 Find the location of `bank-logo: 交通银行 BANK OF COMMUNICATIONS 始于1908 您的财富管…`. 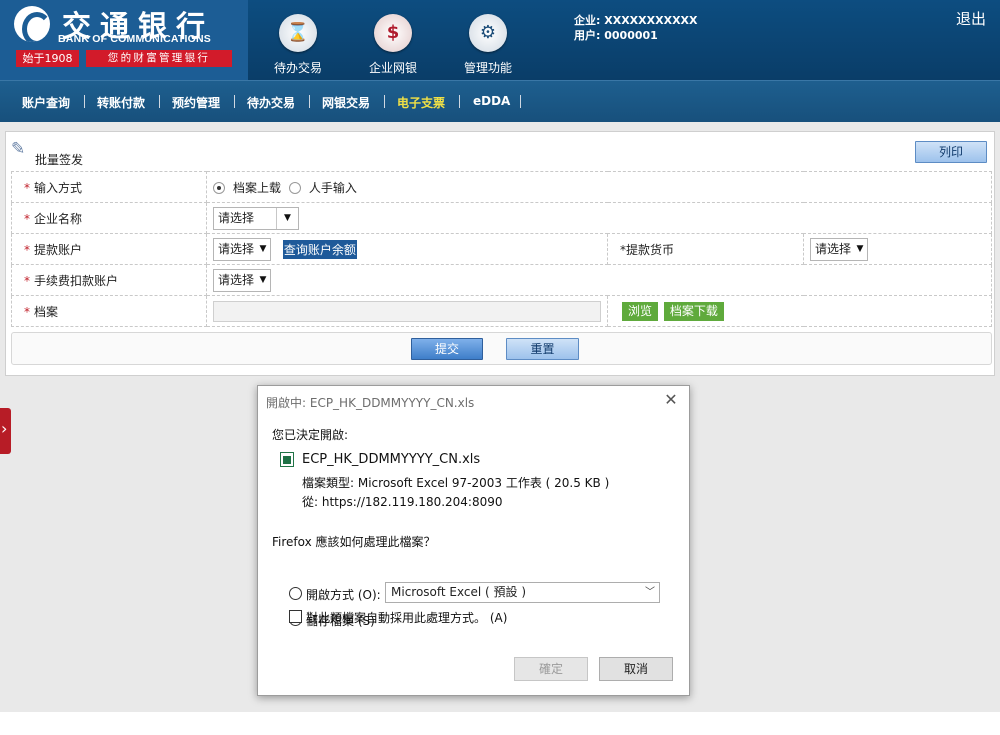

bank-logo: 交通银行 BANK OF COMMUNICATIONS 始于1908 您的财富管… is located at coordinates (124, 40).